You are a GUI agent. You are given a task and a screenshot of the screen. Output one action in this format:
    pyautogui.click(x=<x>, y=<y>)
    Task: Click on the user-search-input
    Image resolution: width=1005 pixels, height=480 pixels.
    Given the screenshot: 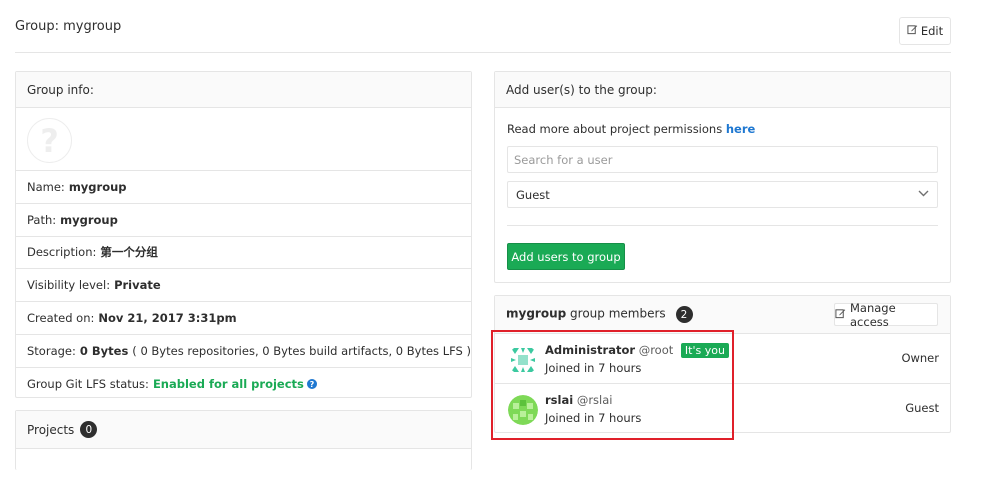 What is the action you would take?
    pyautogui.click(x=722, y=159)
    